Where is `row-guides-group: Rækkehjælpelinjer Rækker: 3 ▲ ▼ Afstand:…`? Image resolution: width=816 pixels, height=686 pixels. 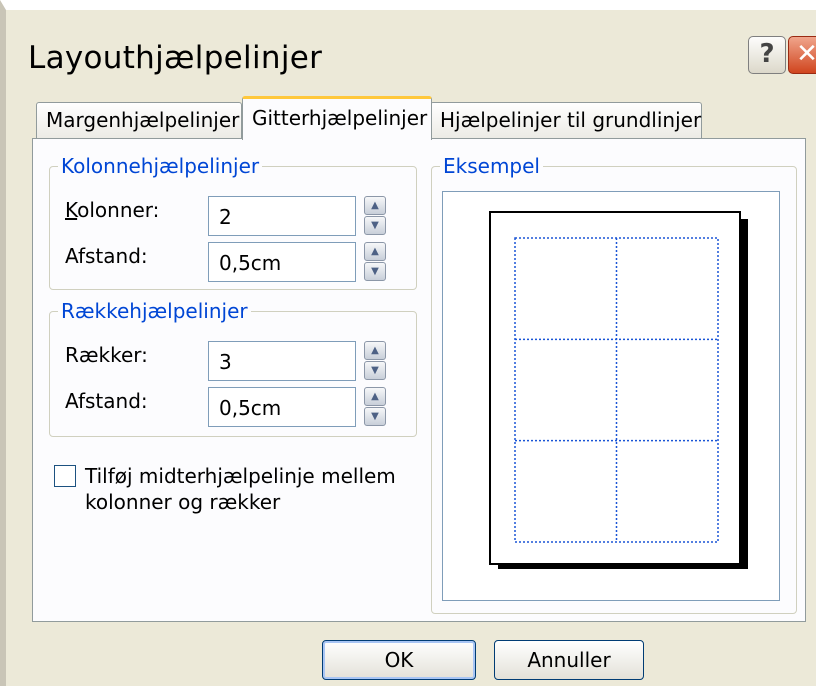 row-guides-group: Rækkehjælpelinjer Rækker: 3 ▲ ▼ Afstand:… is located at coordinates (233, 368).